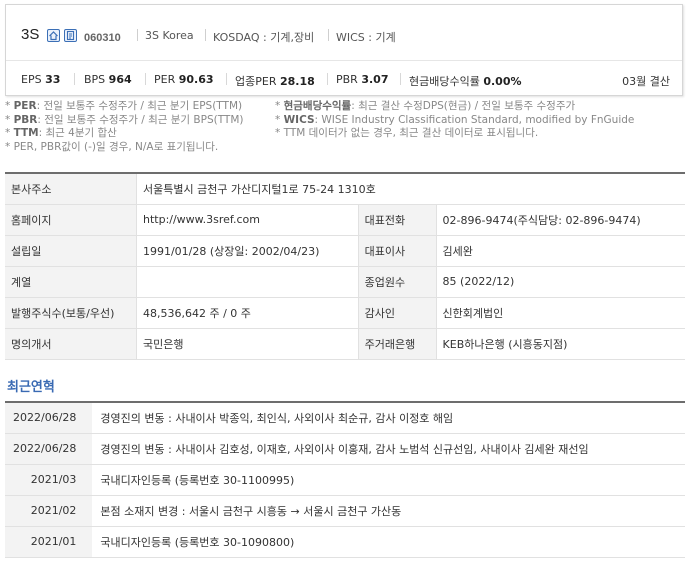 Image resolution: width=700 pixels, height=564 pixels. Describe the element at coordinates (169, 35) in the screenshot. I see `country-label: 3S Korea` at that location.